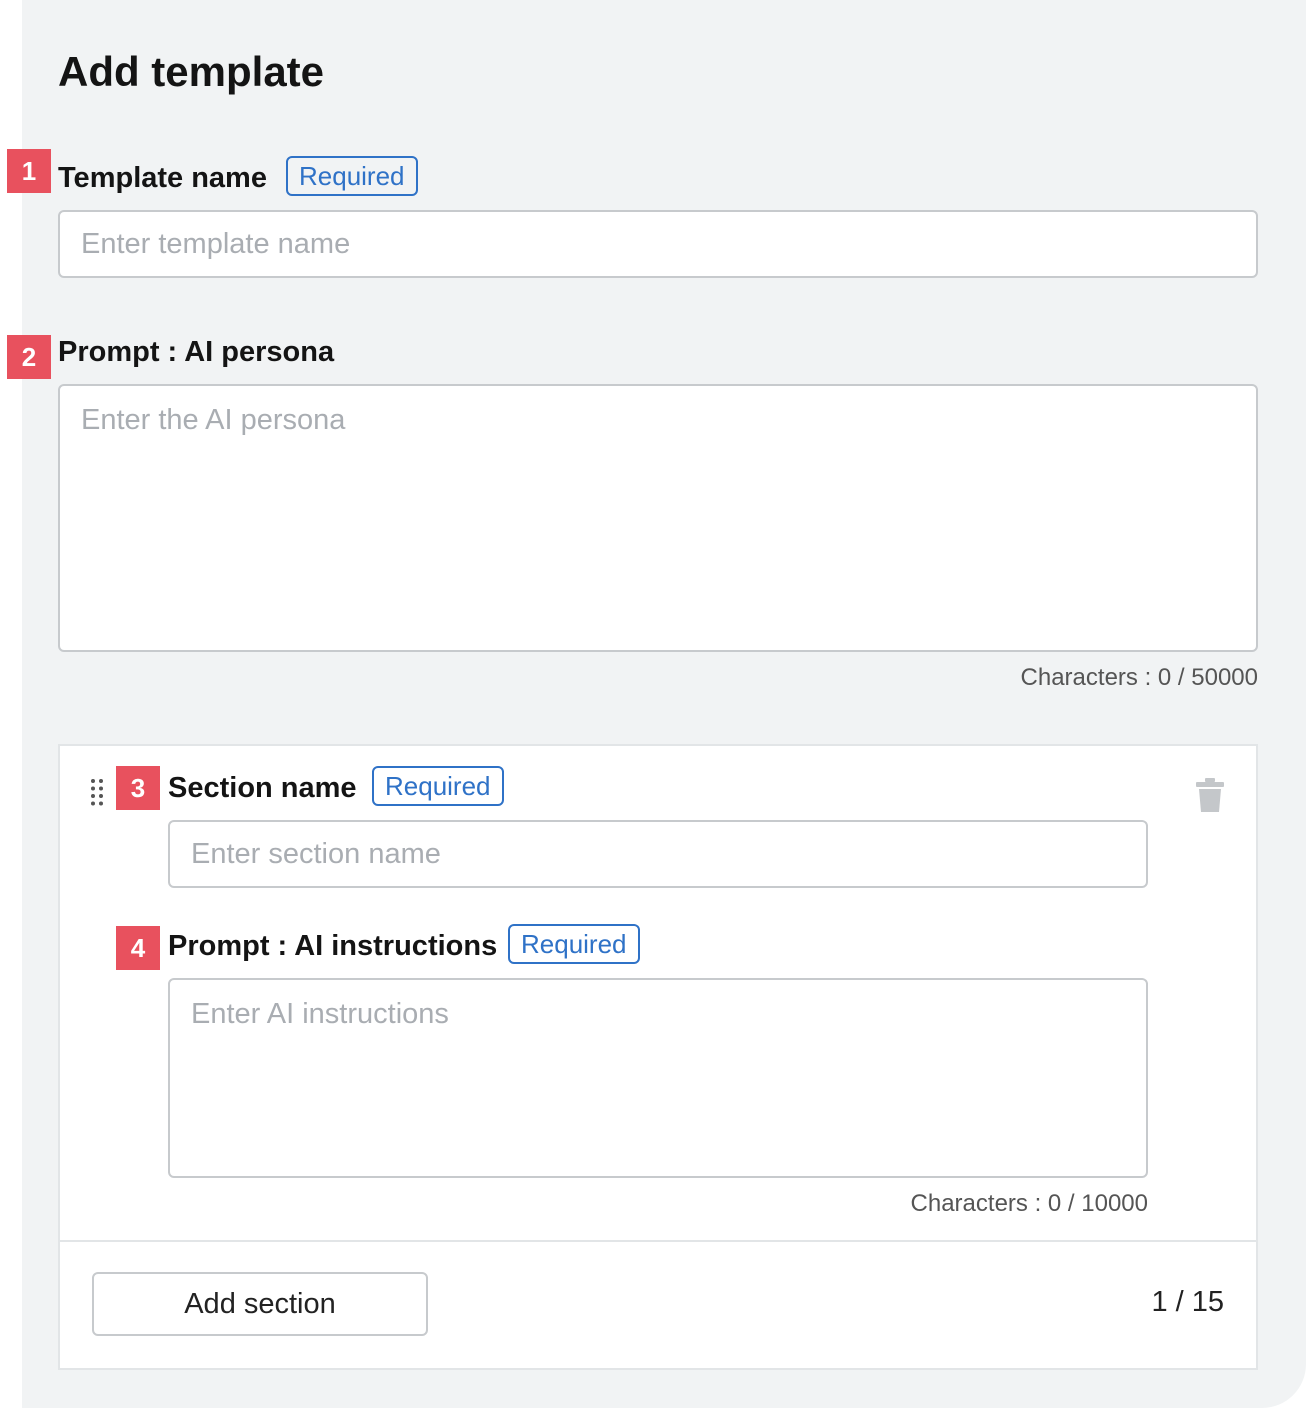 This screenshot has width=1306, height=1408. Describe the element at coordinates (1210, 795) in the screenshot. I see `trash-icon` at that location.